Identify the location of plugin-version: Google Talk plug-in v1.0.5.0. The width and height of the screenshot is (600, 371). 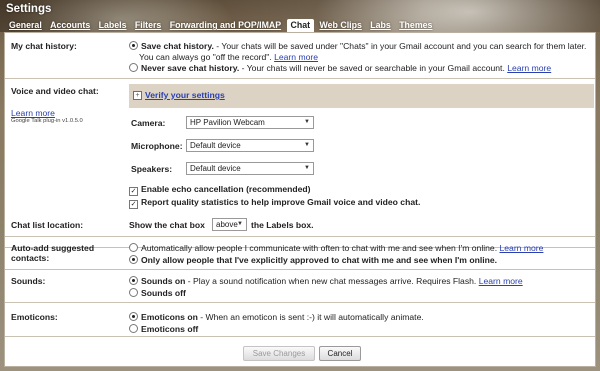
(47, 121).